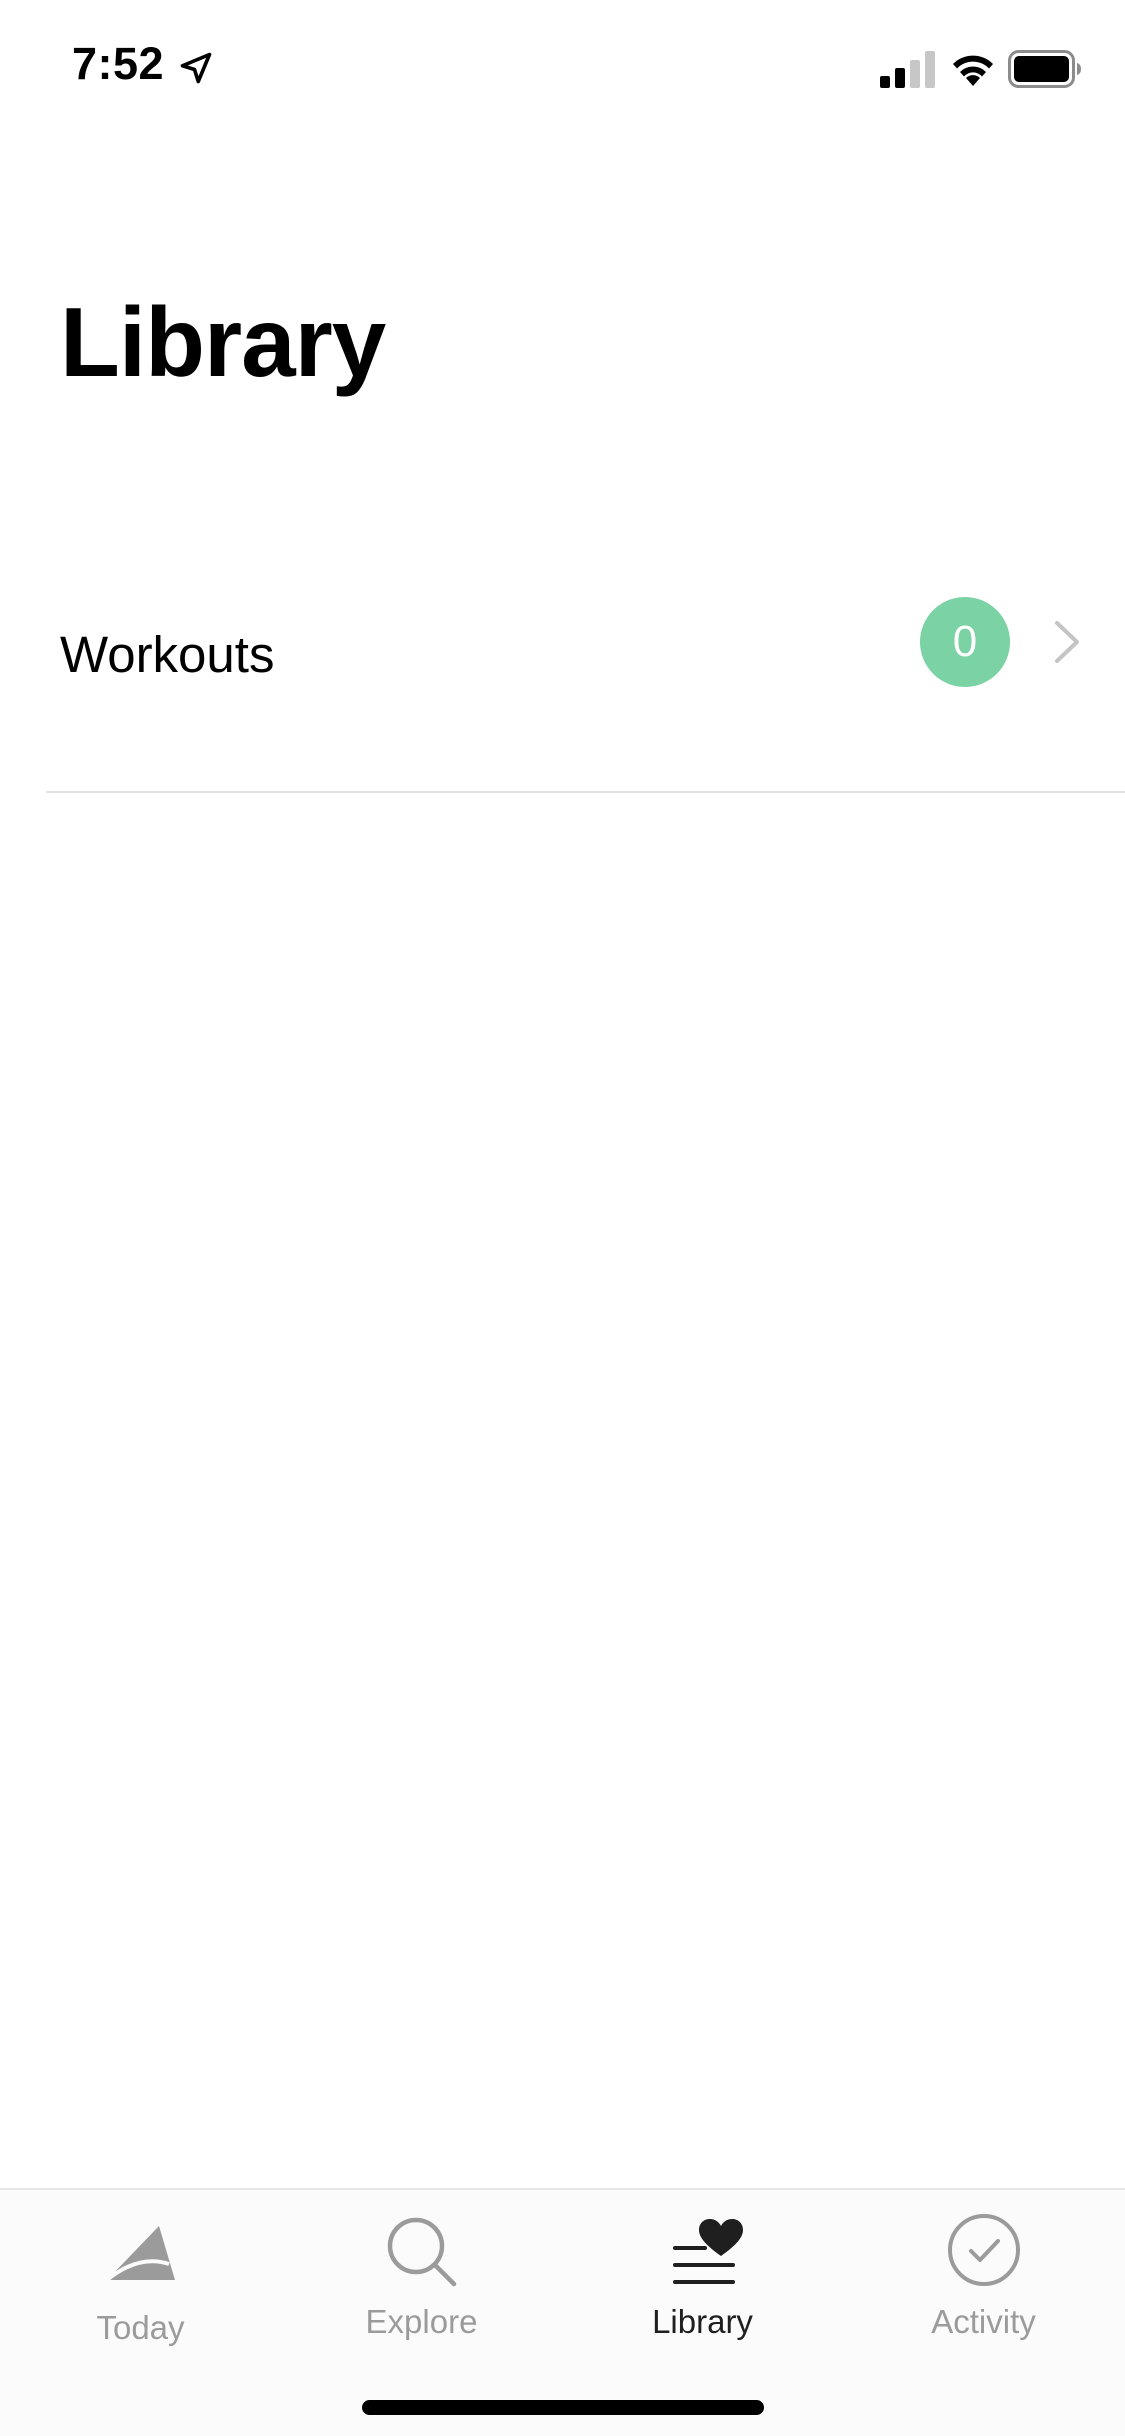 This screenshot has width=1125, height=2436. What do you see at coordinates (167, 654) in the screenshot?
I see `workouts-label: Workouts` at bounding box center [167, 654].